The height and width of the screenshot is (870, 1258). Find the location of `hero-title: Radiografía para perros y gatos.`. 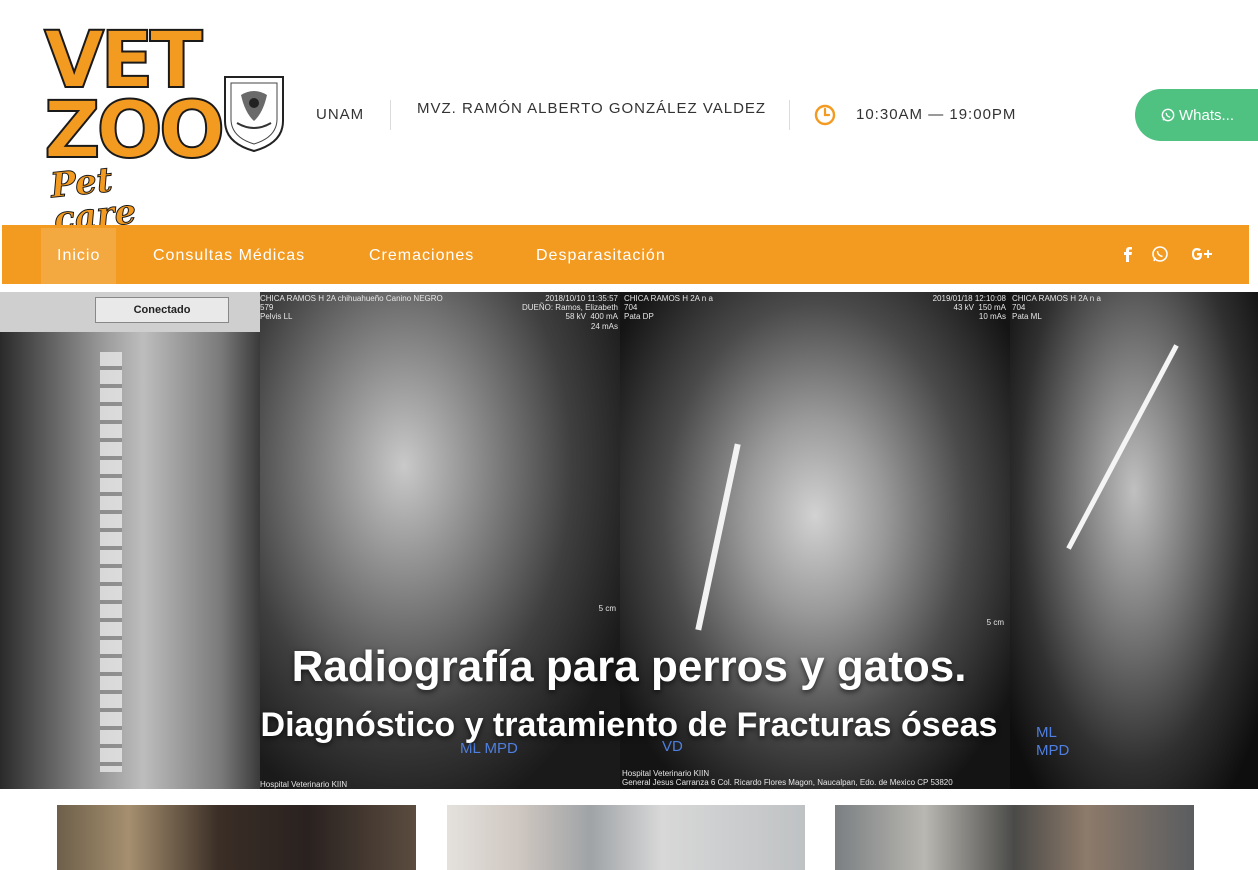

hero-title: Radiografía para perros y gatos. is located at coordinates (629, 666).